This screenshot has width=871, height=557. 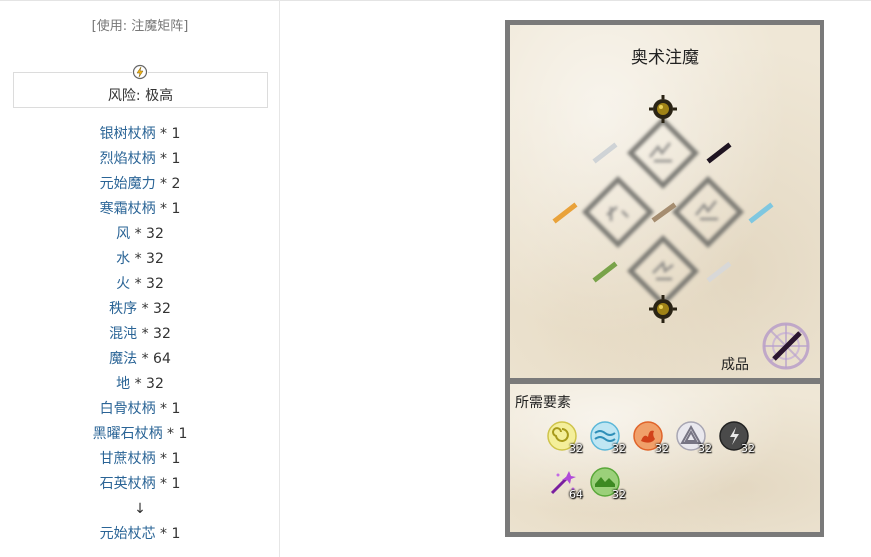 I want to click on risk-label: 风险: 极高, so click(x=140, y=96).